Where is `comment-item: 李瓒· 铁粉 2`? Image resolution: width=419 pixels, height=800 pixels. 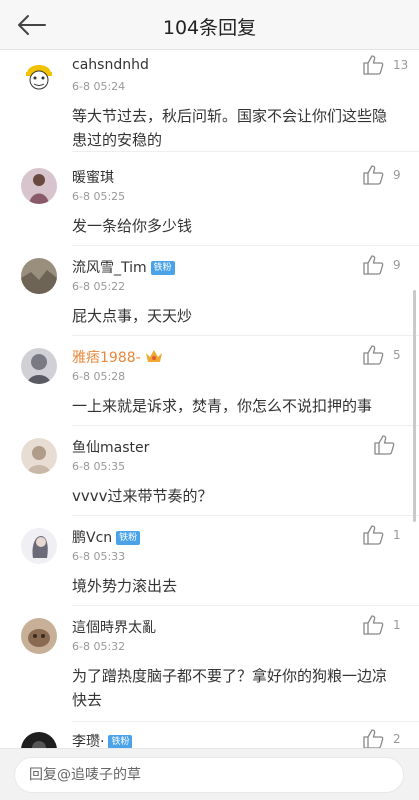
comment-item: 李瓒· 铁粉 2 is located at coordinates (209, 736).